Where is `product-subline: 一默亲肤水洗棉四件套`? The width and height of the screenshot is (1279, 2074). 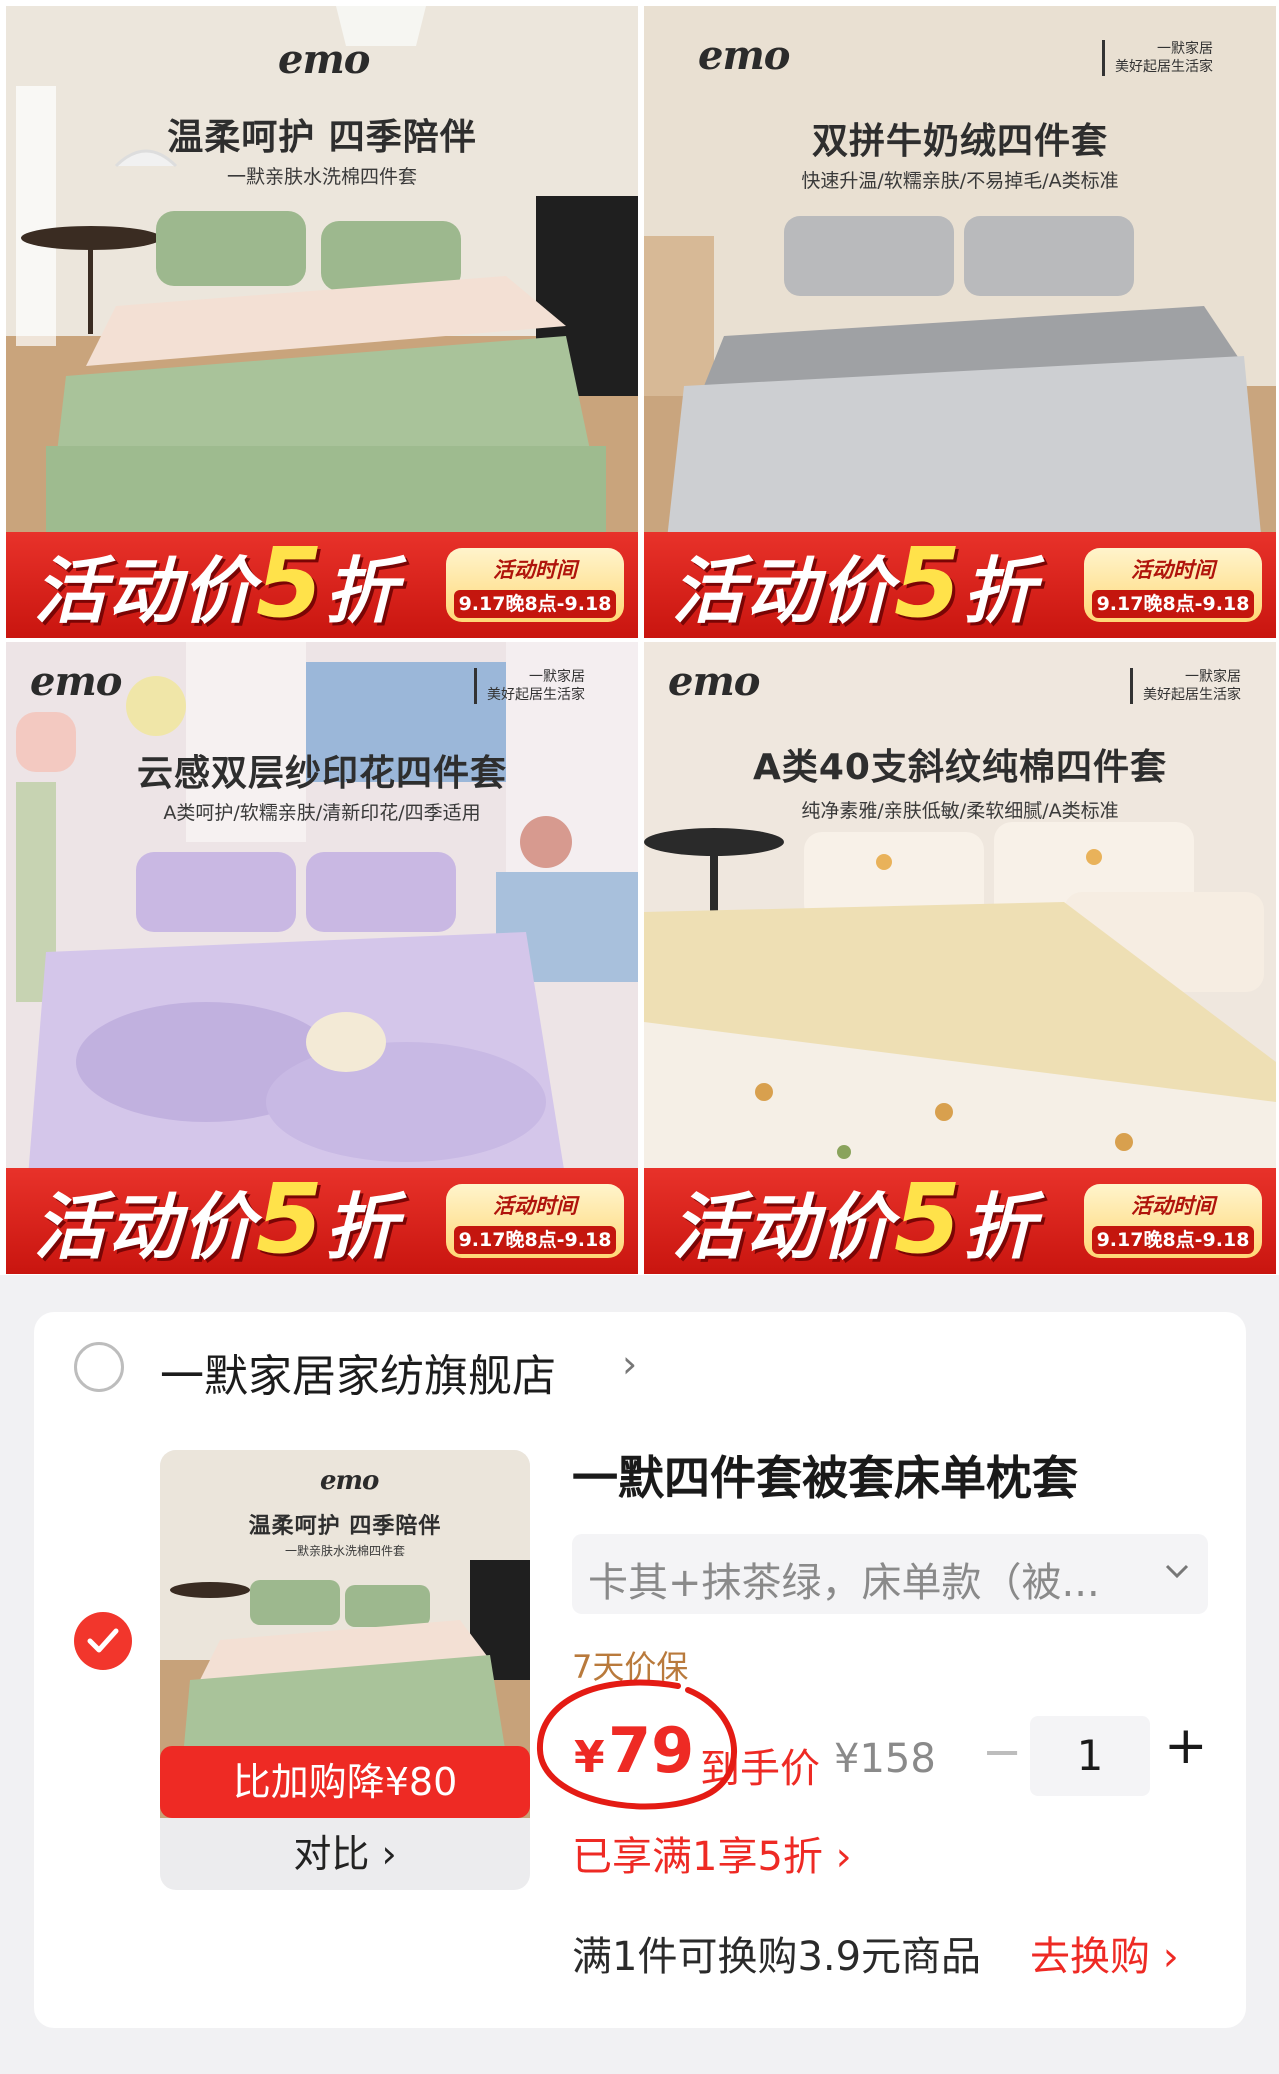 product-subline: 一默亲肤水洗棉四件套 is located at coordinates (321, 177).